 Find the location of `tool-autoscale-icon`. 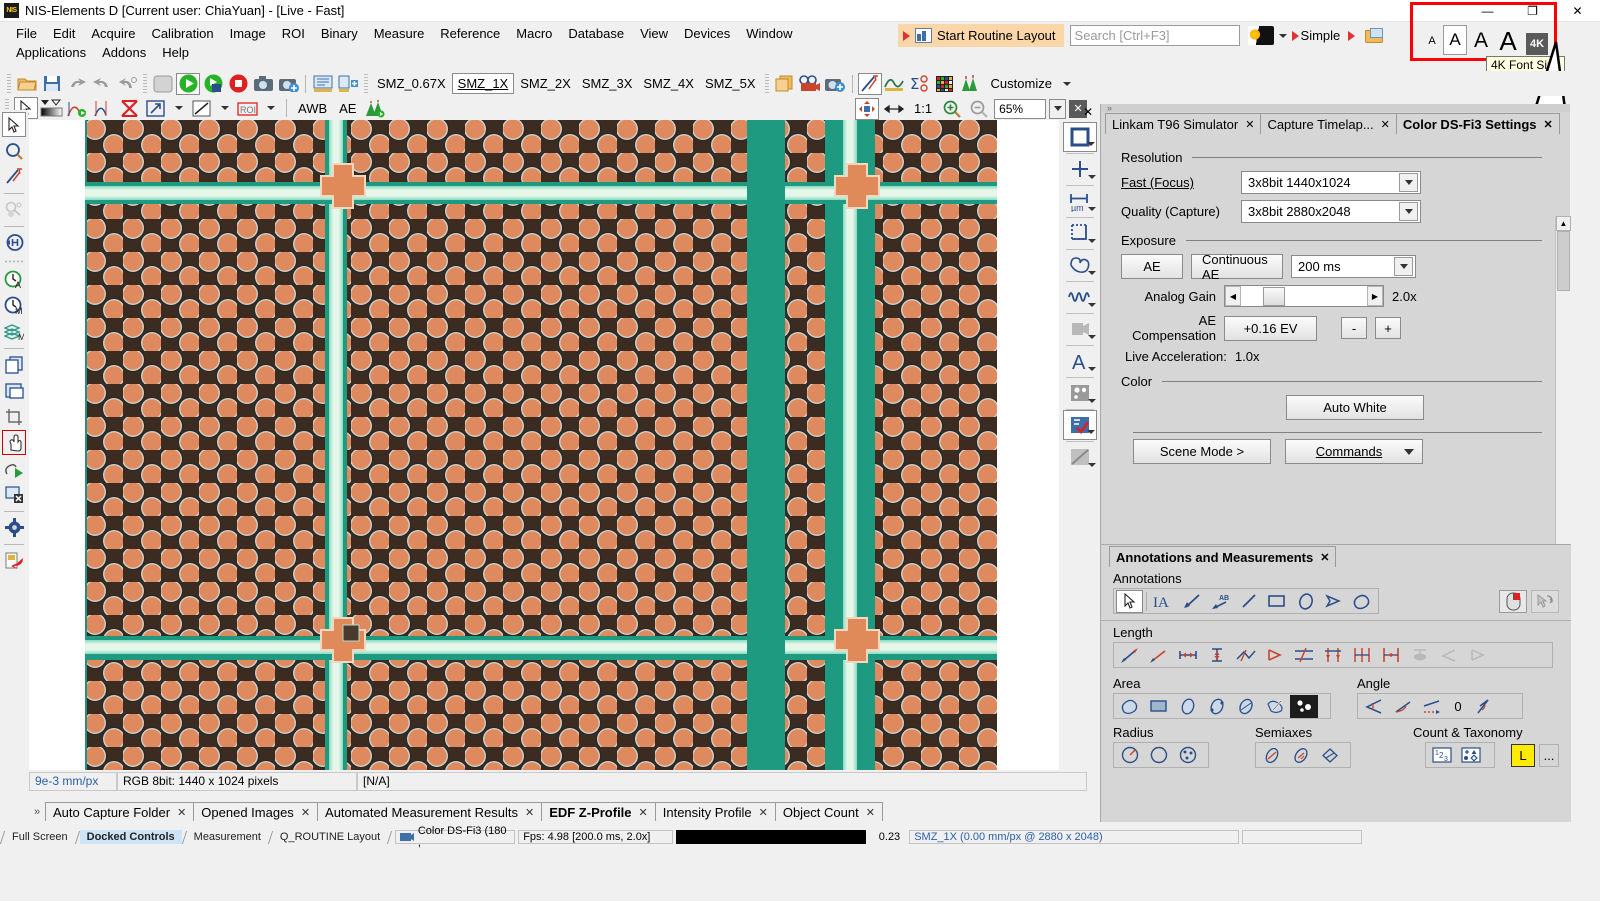

tool-autoscale-icon is located at coordinates (14, 176).